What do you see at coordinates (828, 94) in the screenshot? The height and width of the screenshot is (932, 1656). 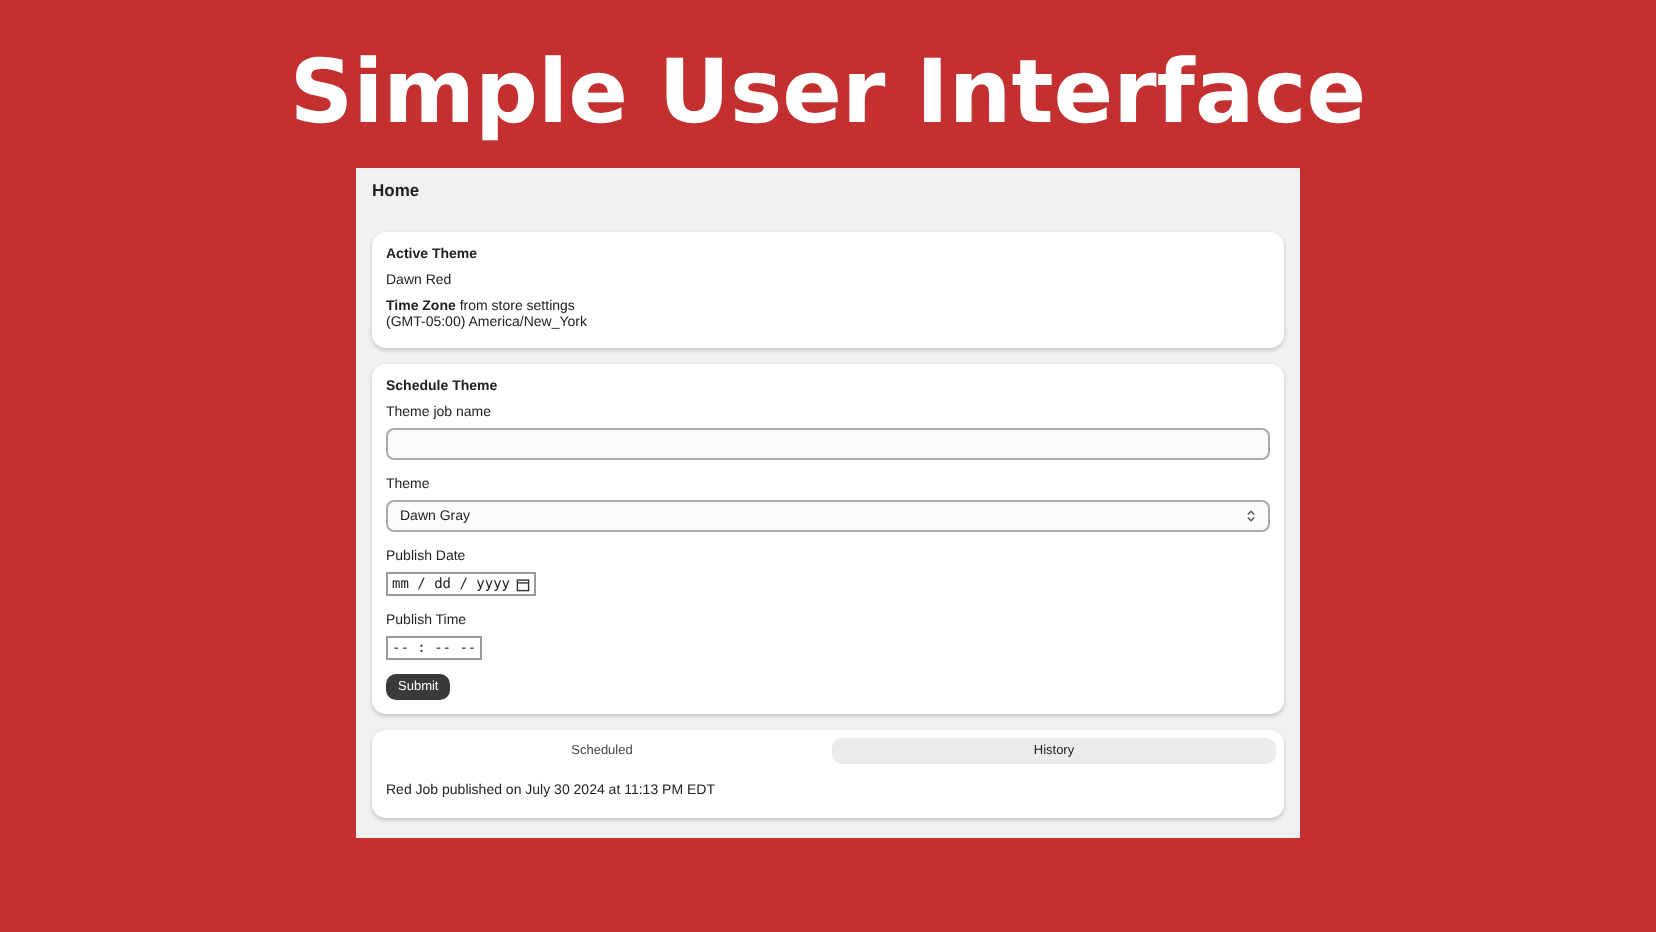 I see `page-heading: Simple User Interface` at bounding box center [828, 94].